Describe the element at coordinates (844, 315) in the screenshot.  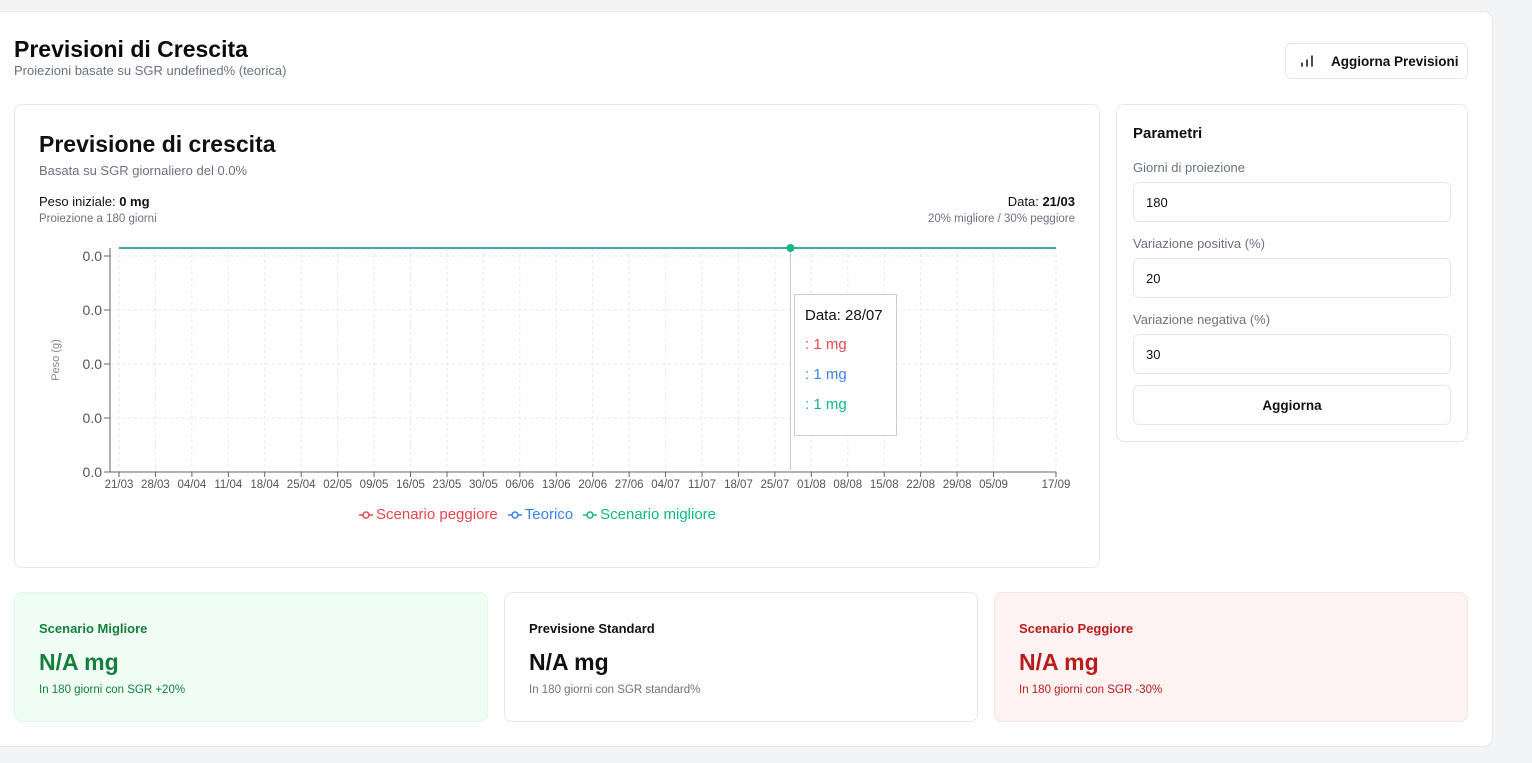
I see `tooltip-date: Data: 28/07` at that location.